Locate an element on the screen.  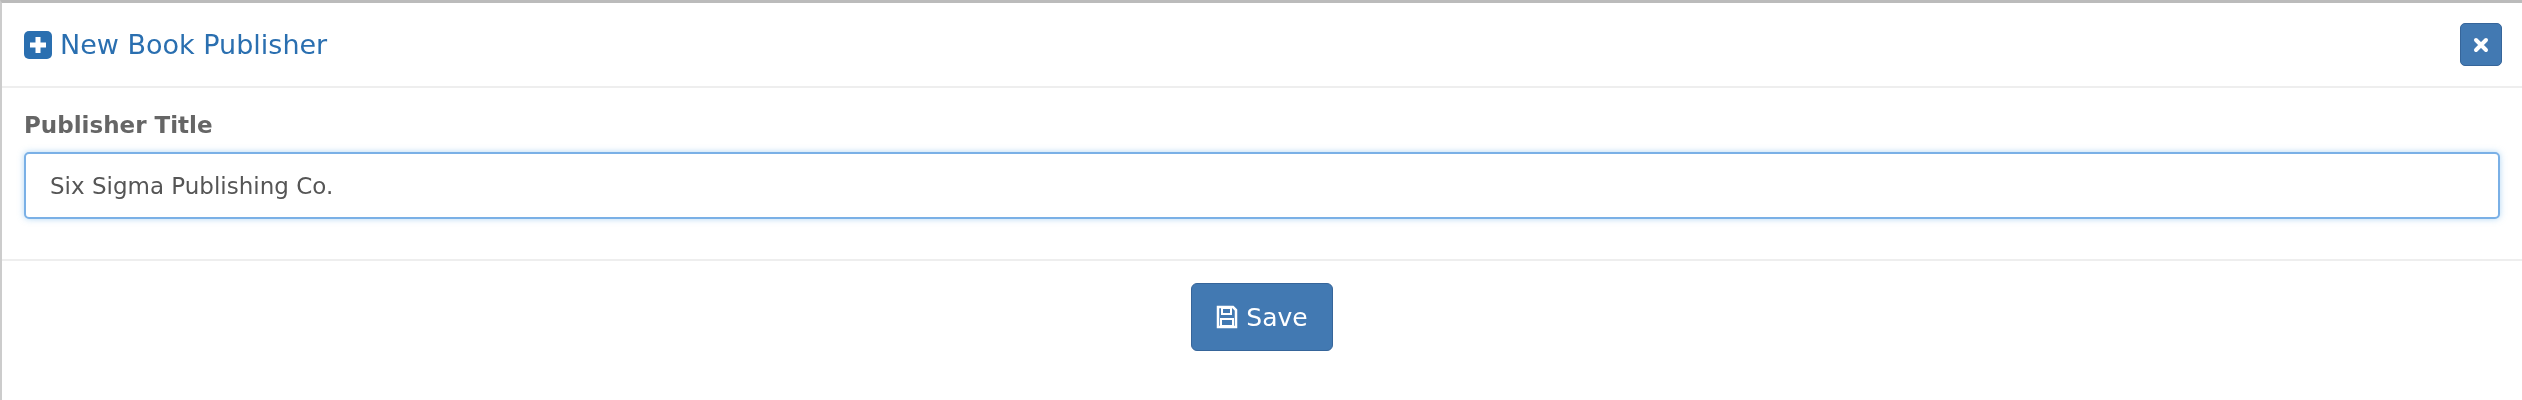
close-icon is located at coordinates (2481, 44).